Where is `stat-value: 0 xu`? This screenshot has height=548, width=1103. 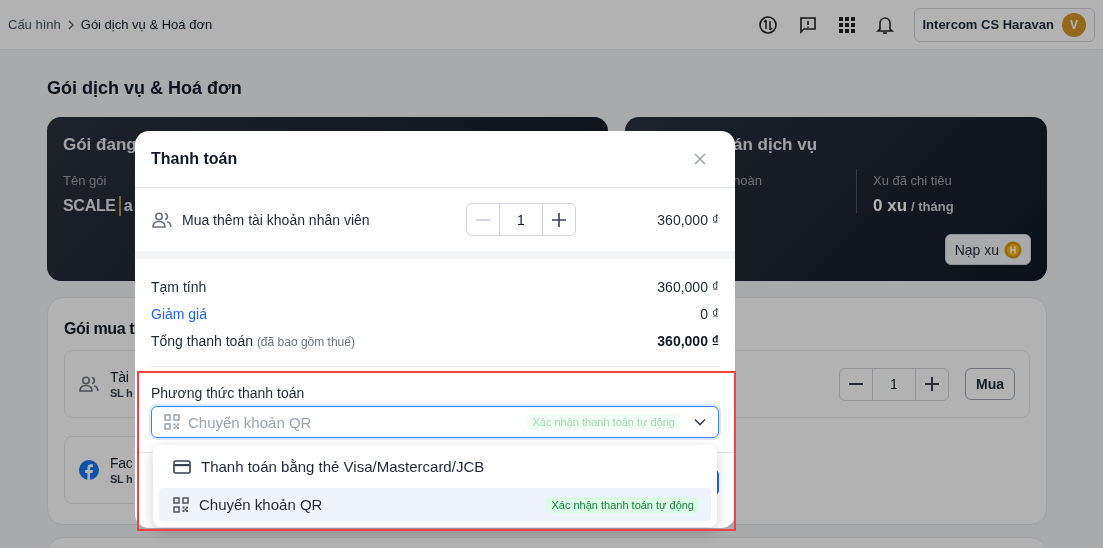 stat-value: 0 xu is located at coordinates (890, 206).